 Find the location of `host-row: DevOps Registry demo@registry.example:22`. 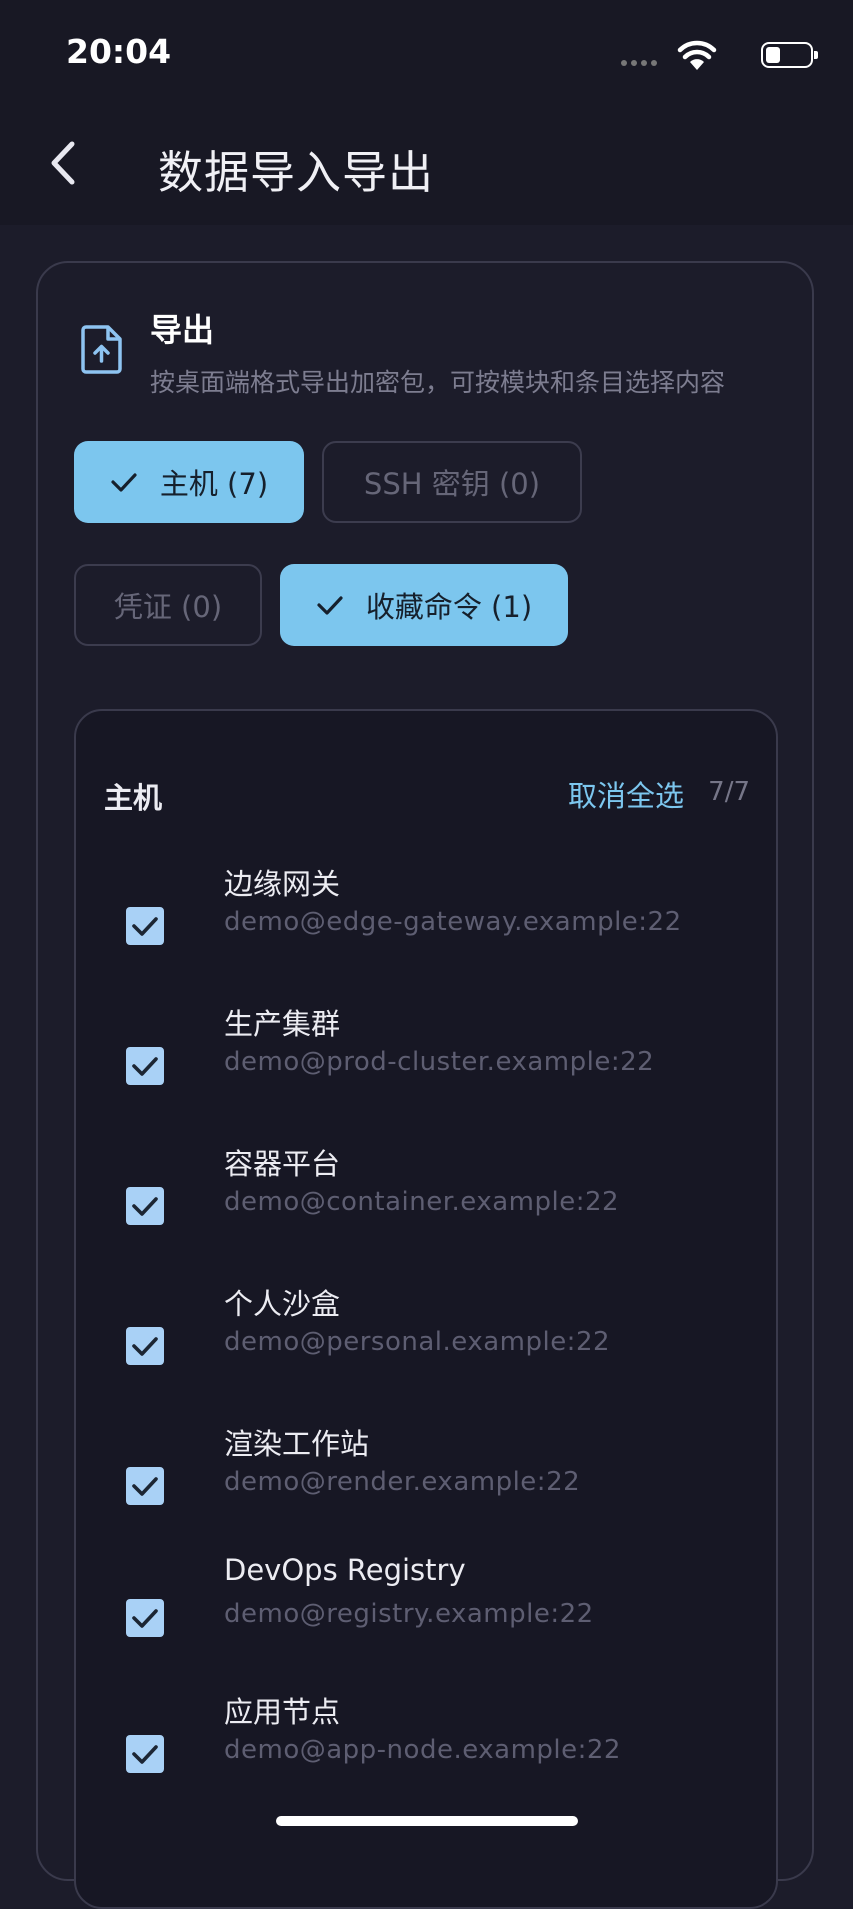

host-row: DevOps Registry demo@registry.example:22 is located at coordinates (426, 1623).